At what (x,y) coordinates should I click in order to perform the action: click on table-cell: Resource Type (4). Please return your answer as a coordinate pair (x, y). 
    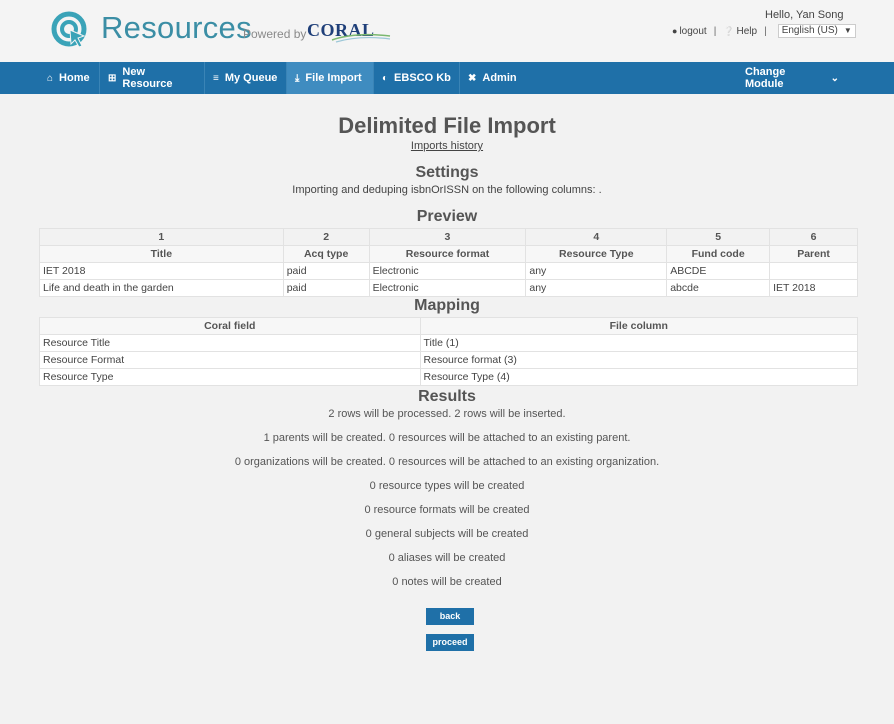
    Looking at the image, I should click on (639, 377).